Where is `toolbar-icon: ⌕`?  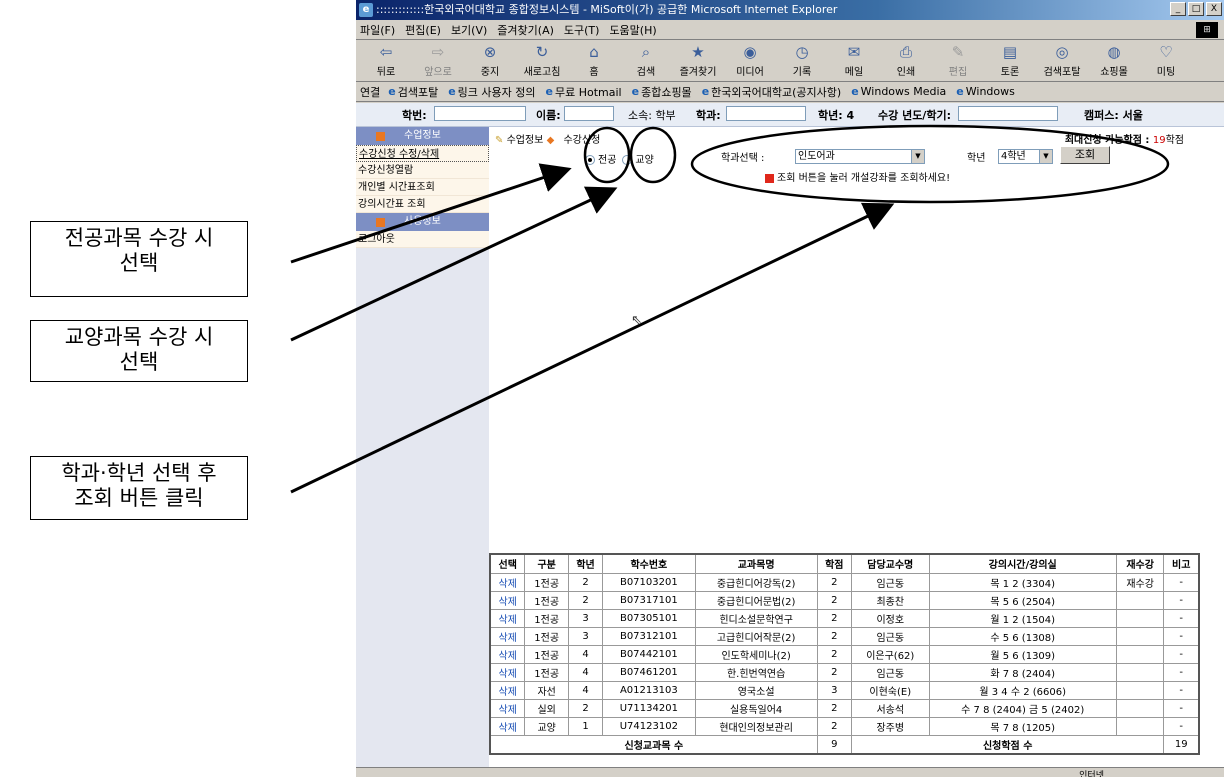 toolbar-icon: ⌕ is located at coordinates (646, 52).